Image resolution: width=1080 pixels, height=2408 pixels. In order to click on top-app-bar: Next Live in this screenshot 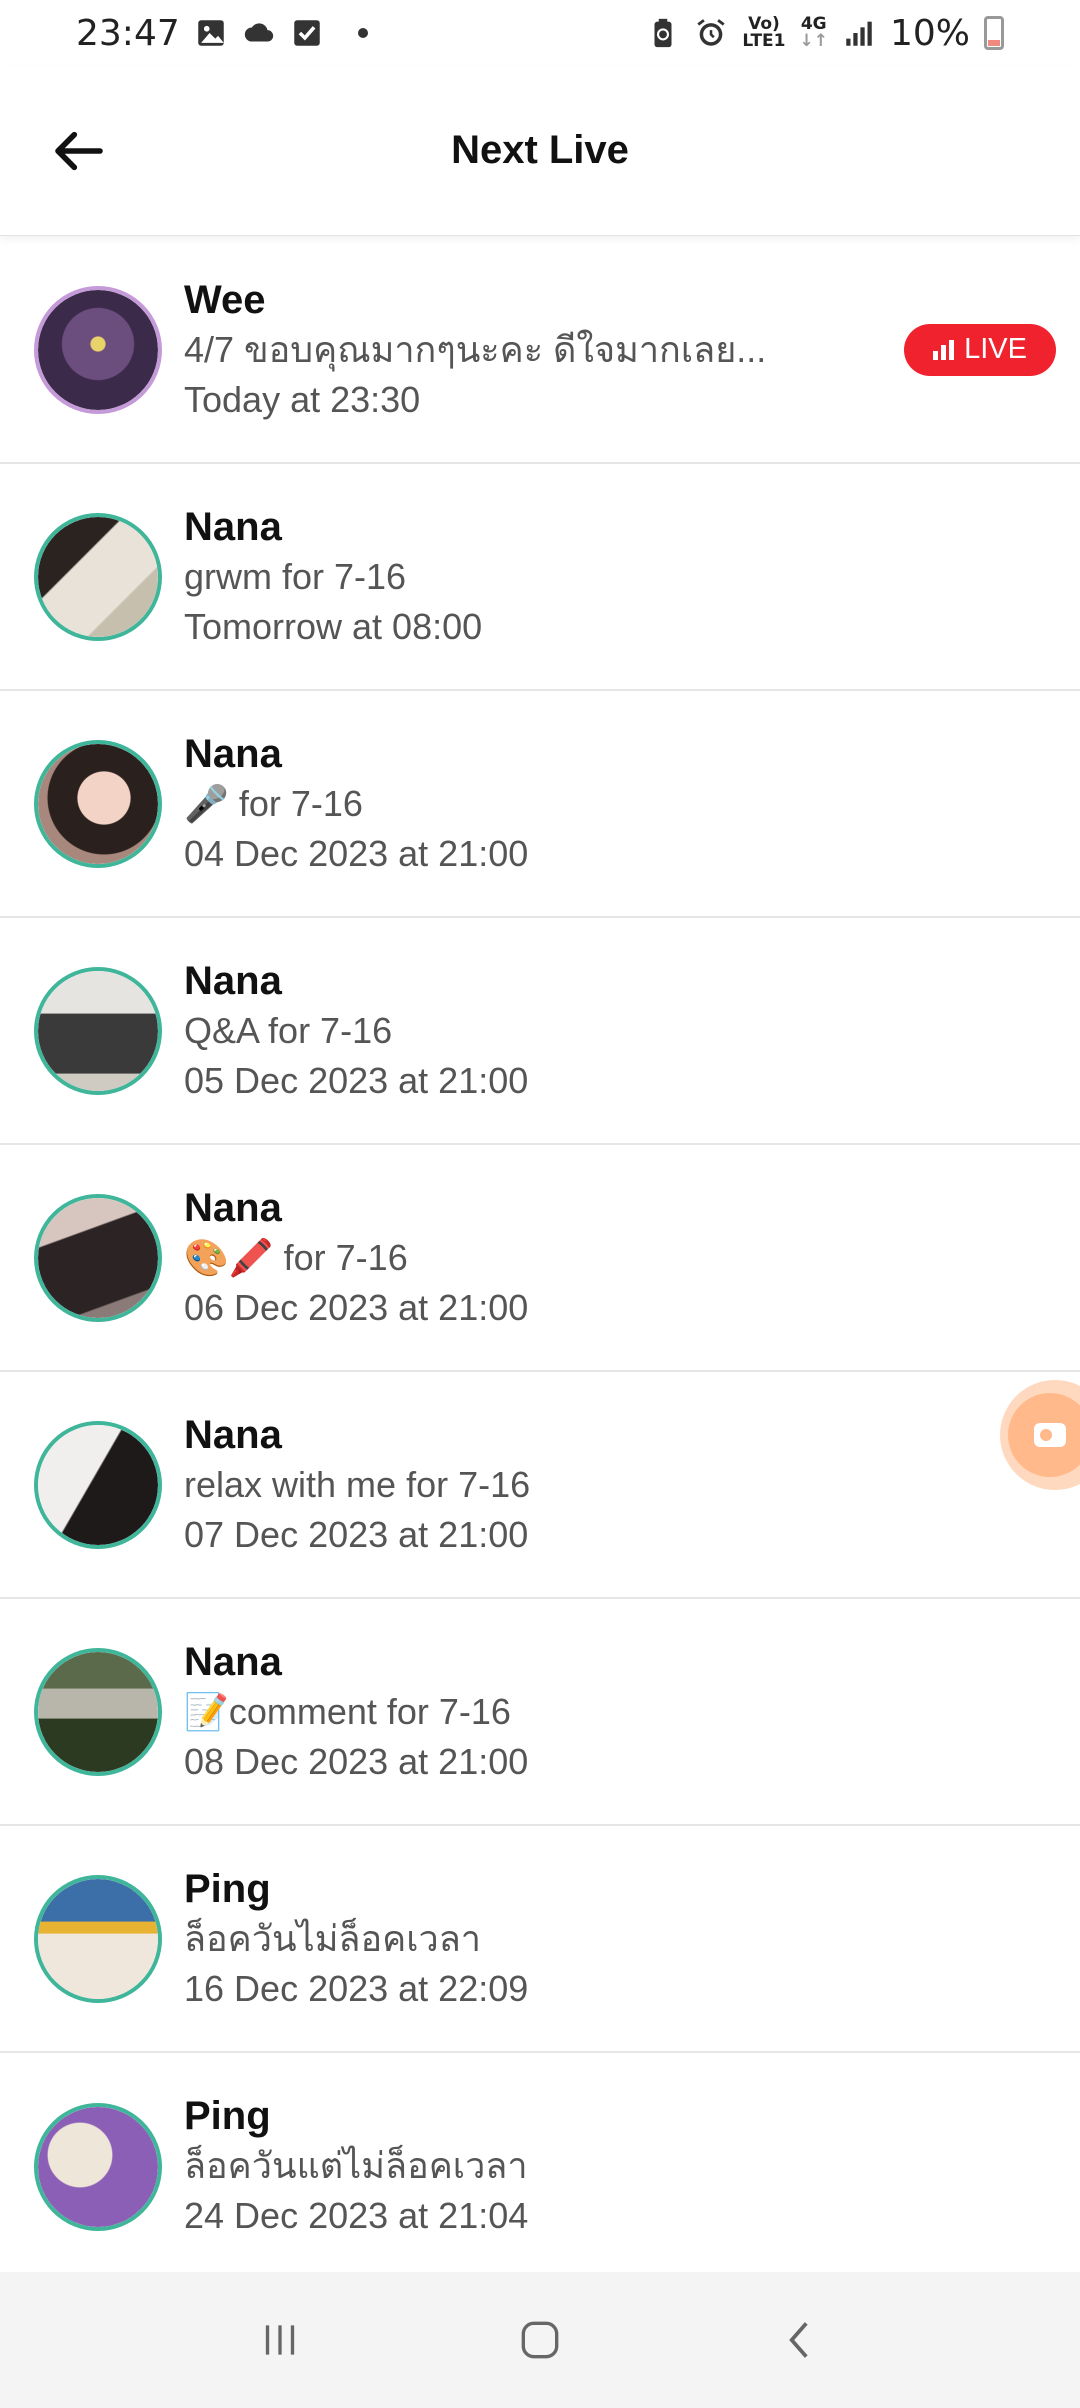, I will do `click(540, 151)`.